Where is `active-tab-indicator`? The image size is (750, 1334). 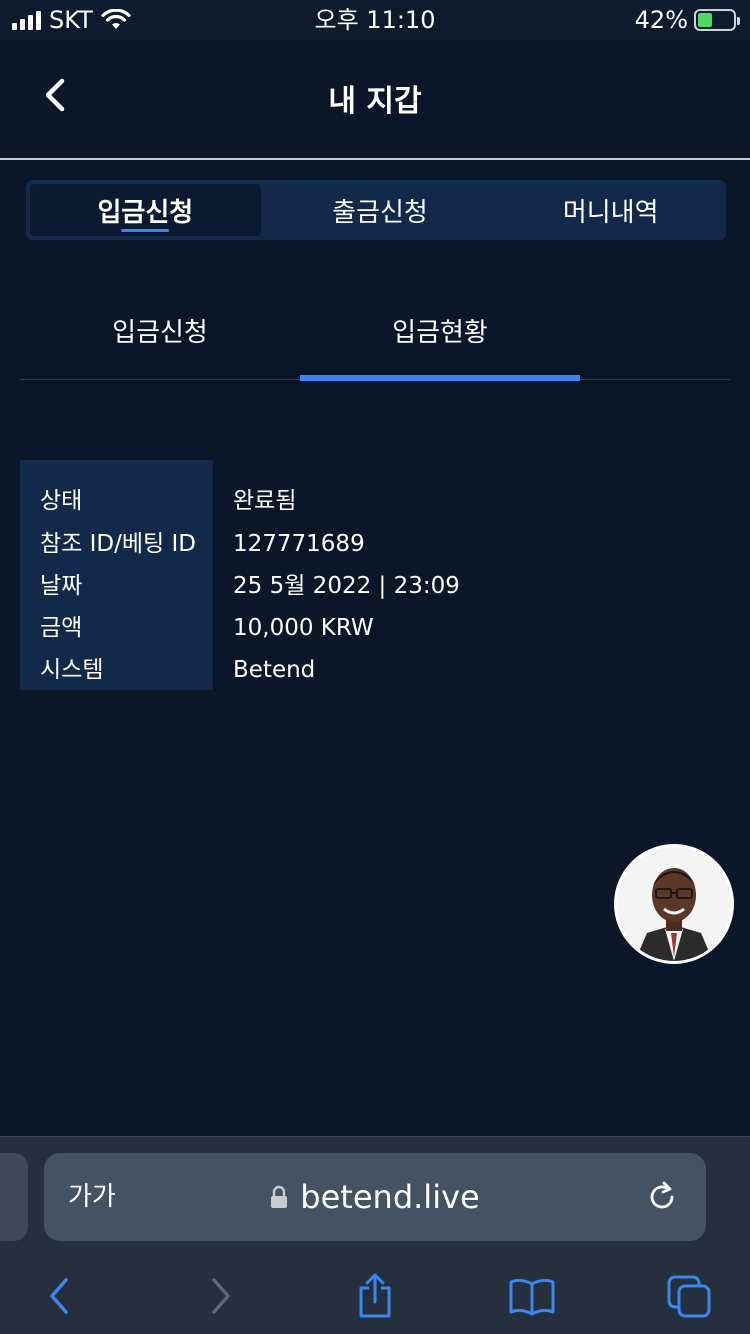 active-tab-indicator is located at coordinates (145, 230).